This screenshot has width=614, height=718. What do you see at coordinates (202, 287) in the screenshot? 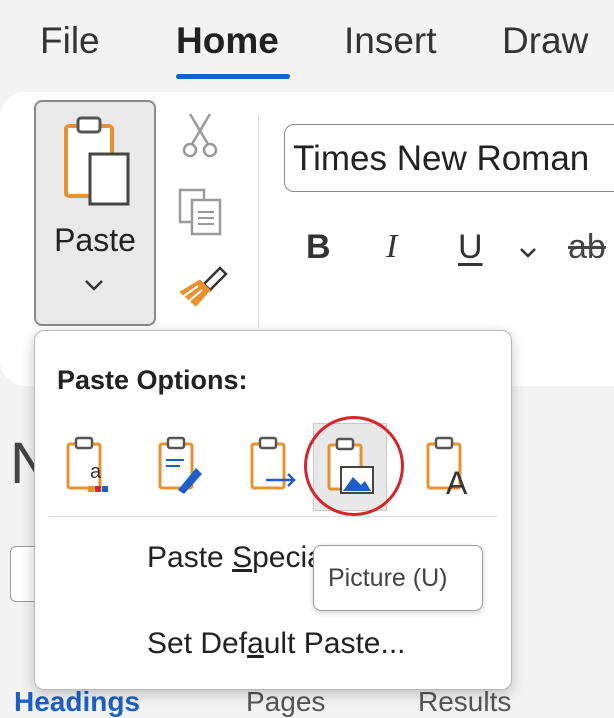
I see `format-painter-icon` at bounding box center [202, 287].